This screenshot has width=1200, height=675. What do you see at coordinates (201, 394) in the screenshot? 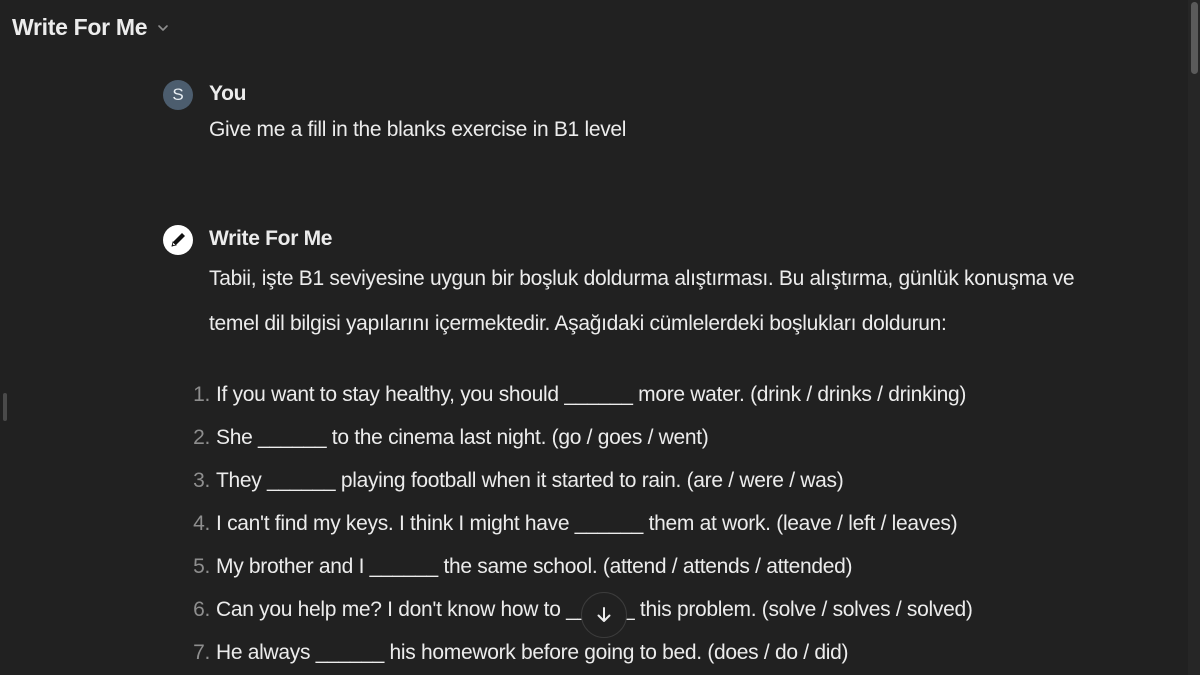
I see `list-item-number: 1.` at bounding box center [201, 394].